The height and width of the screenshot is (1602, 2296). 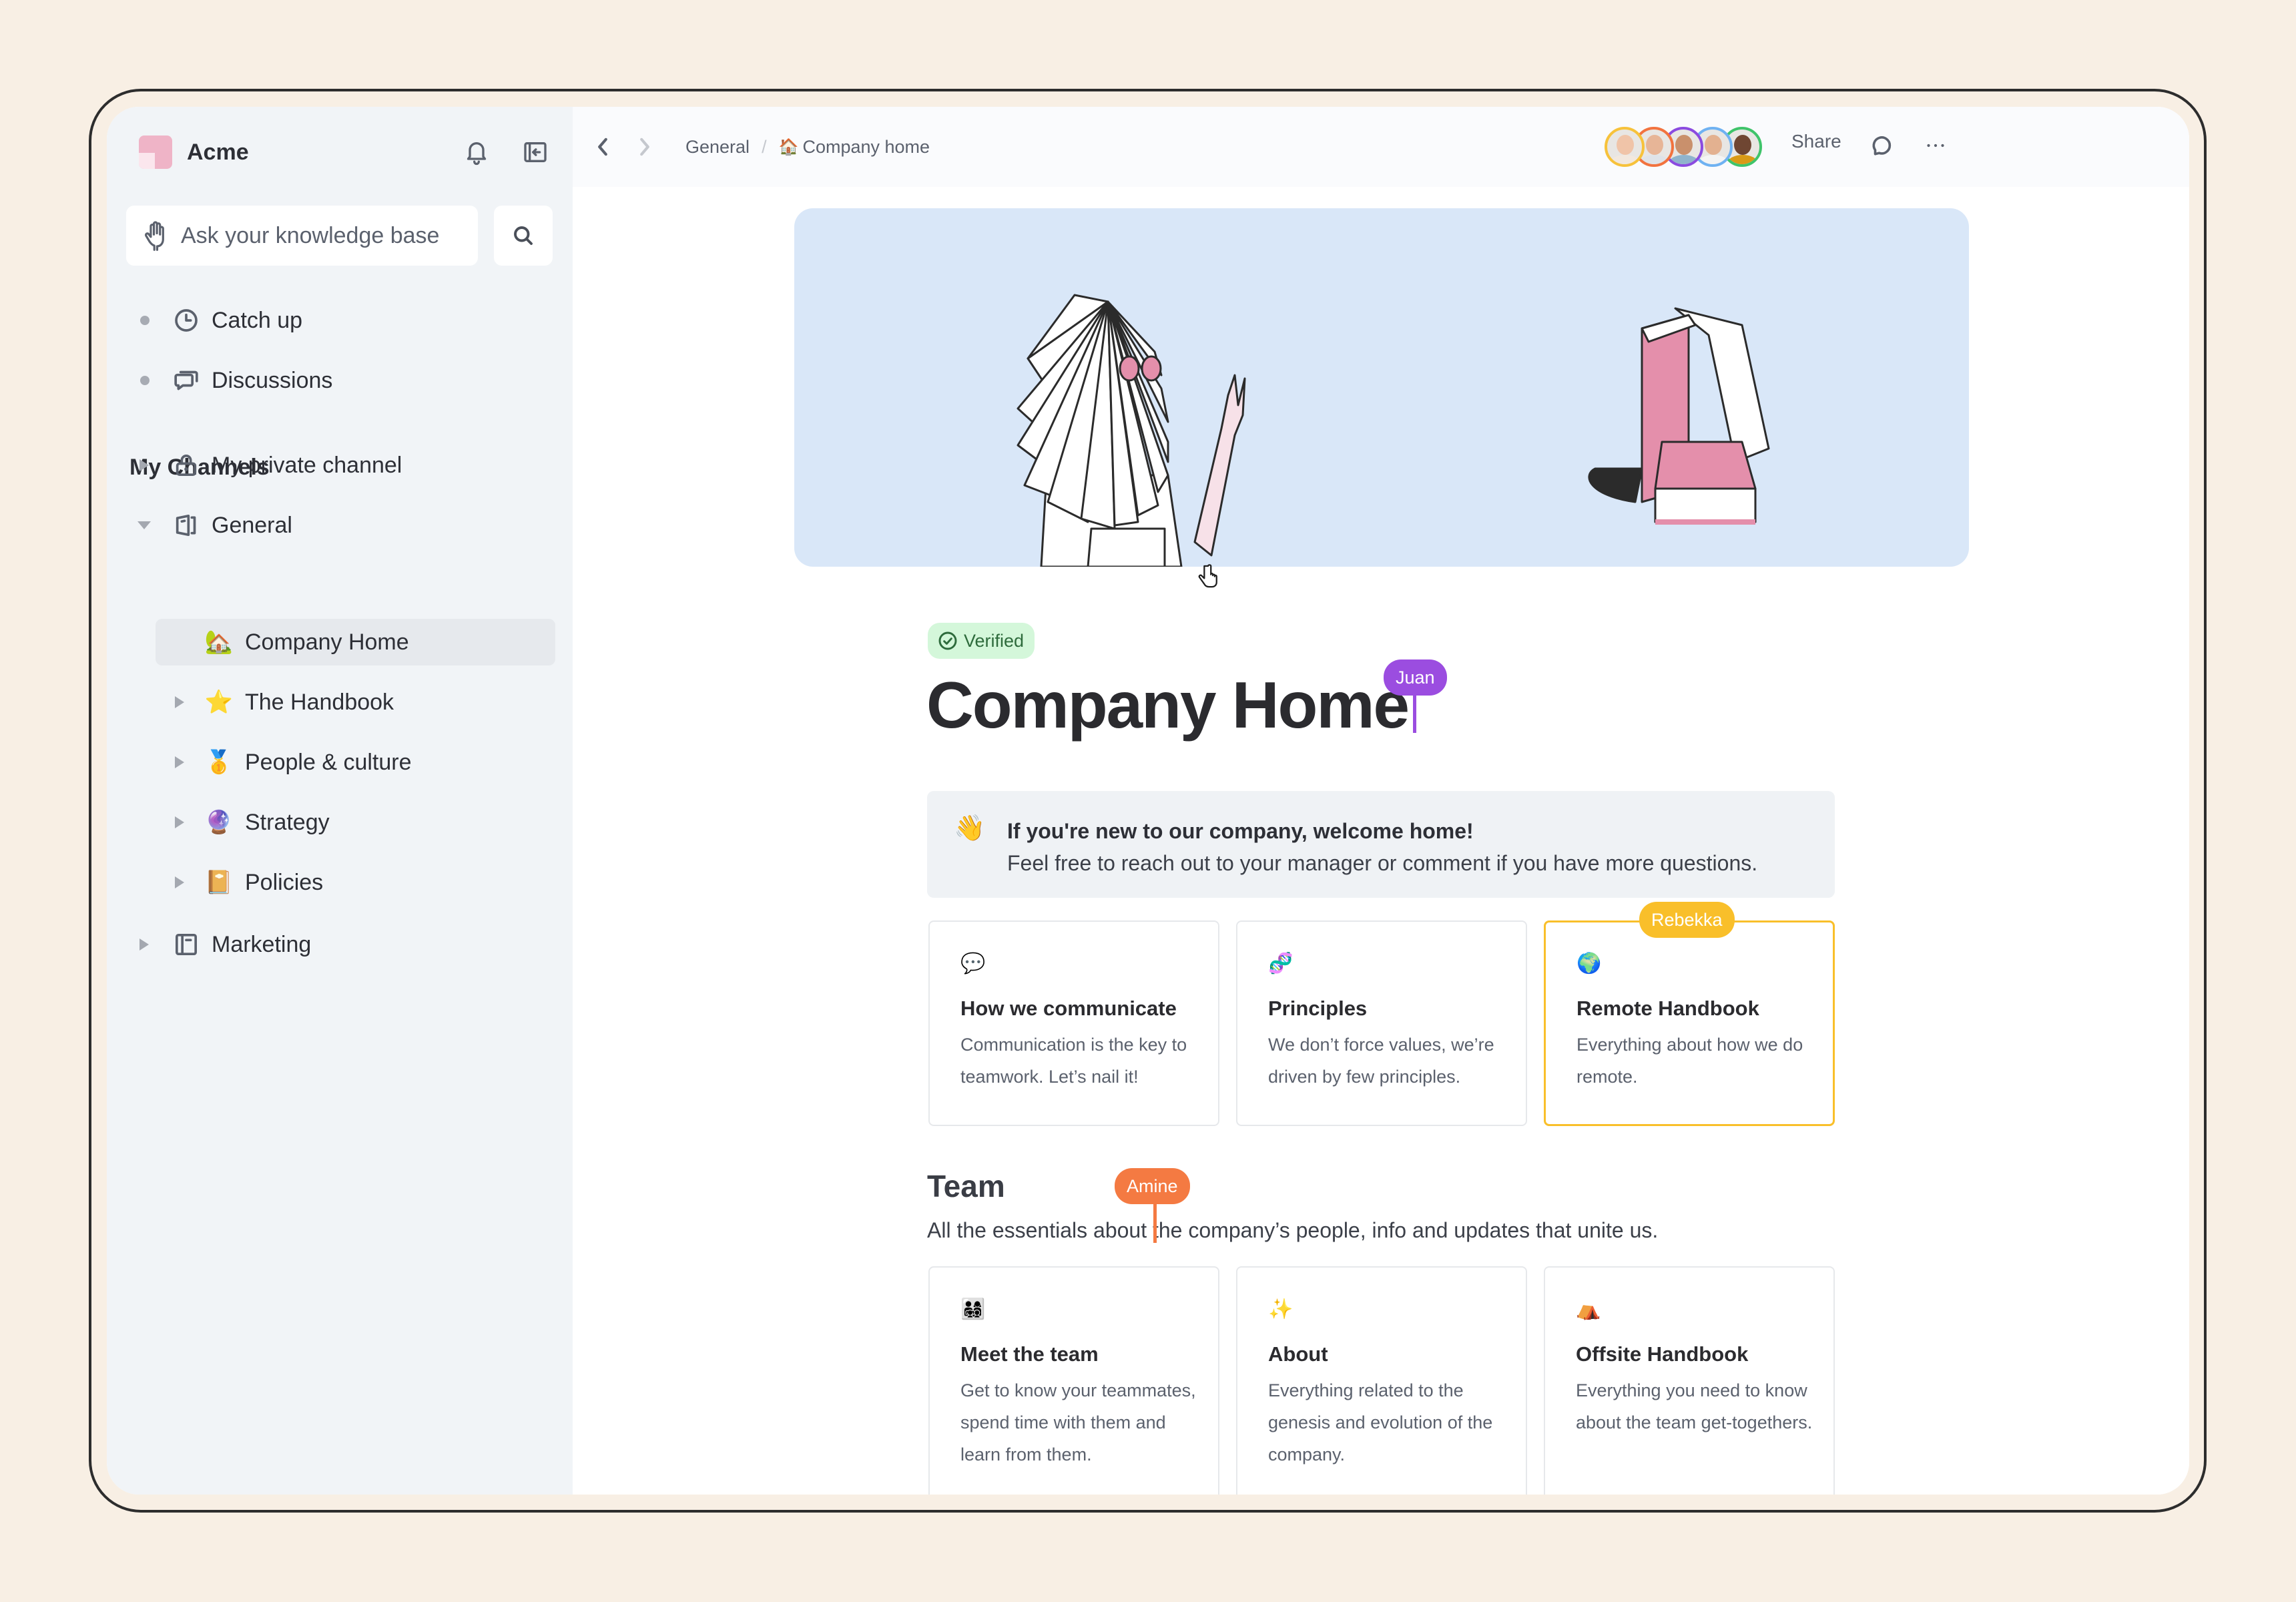 I want to click on tent-icon: ⛺, so click(x=1588, y=1309).